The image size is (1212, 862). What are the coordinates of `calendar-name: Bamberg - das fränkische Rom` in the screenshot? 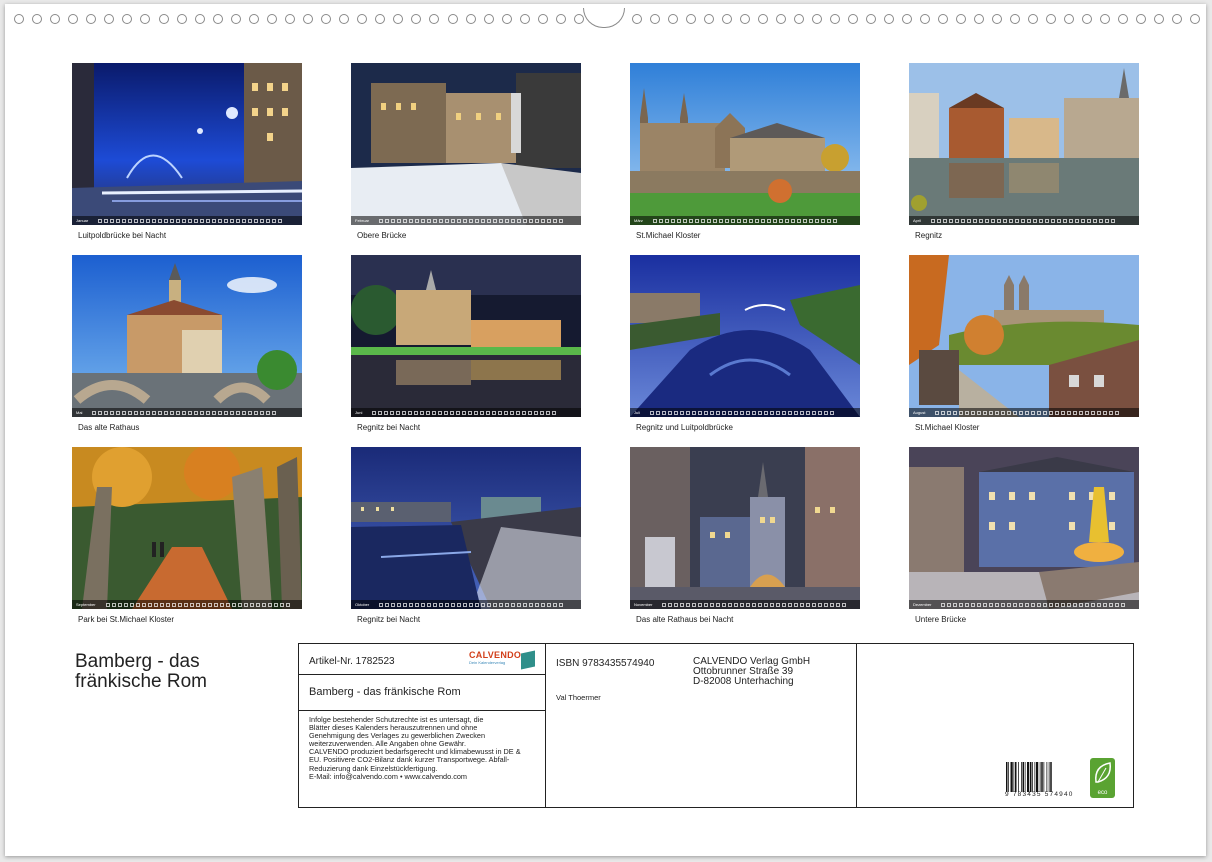 It's located at (422, 693).